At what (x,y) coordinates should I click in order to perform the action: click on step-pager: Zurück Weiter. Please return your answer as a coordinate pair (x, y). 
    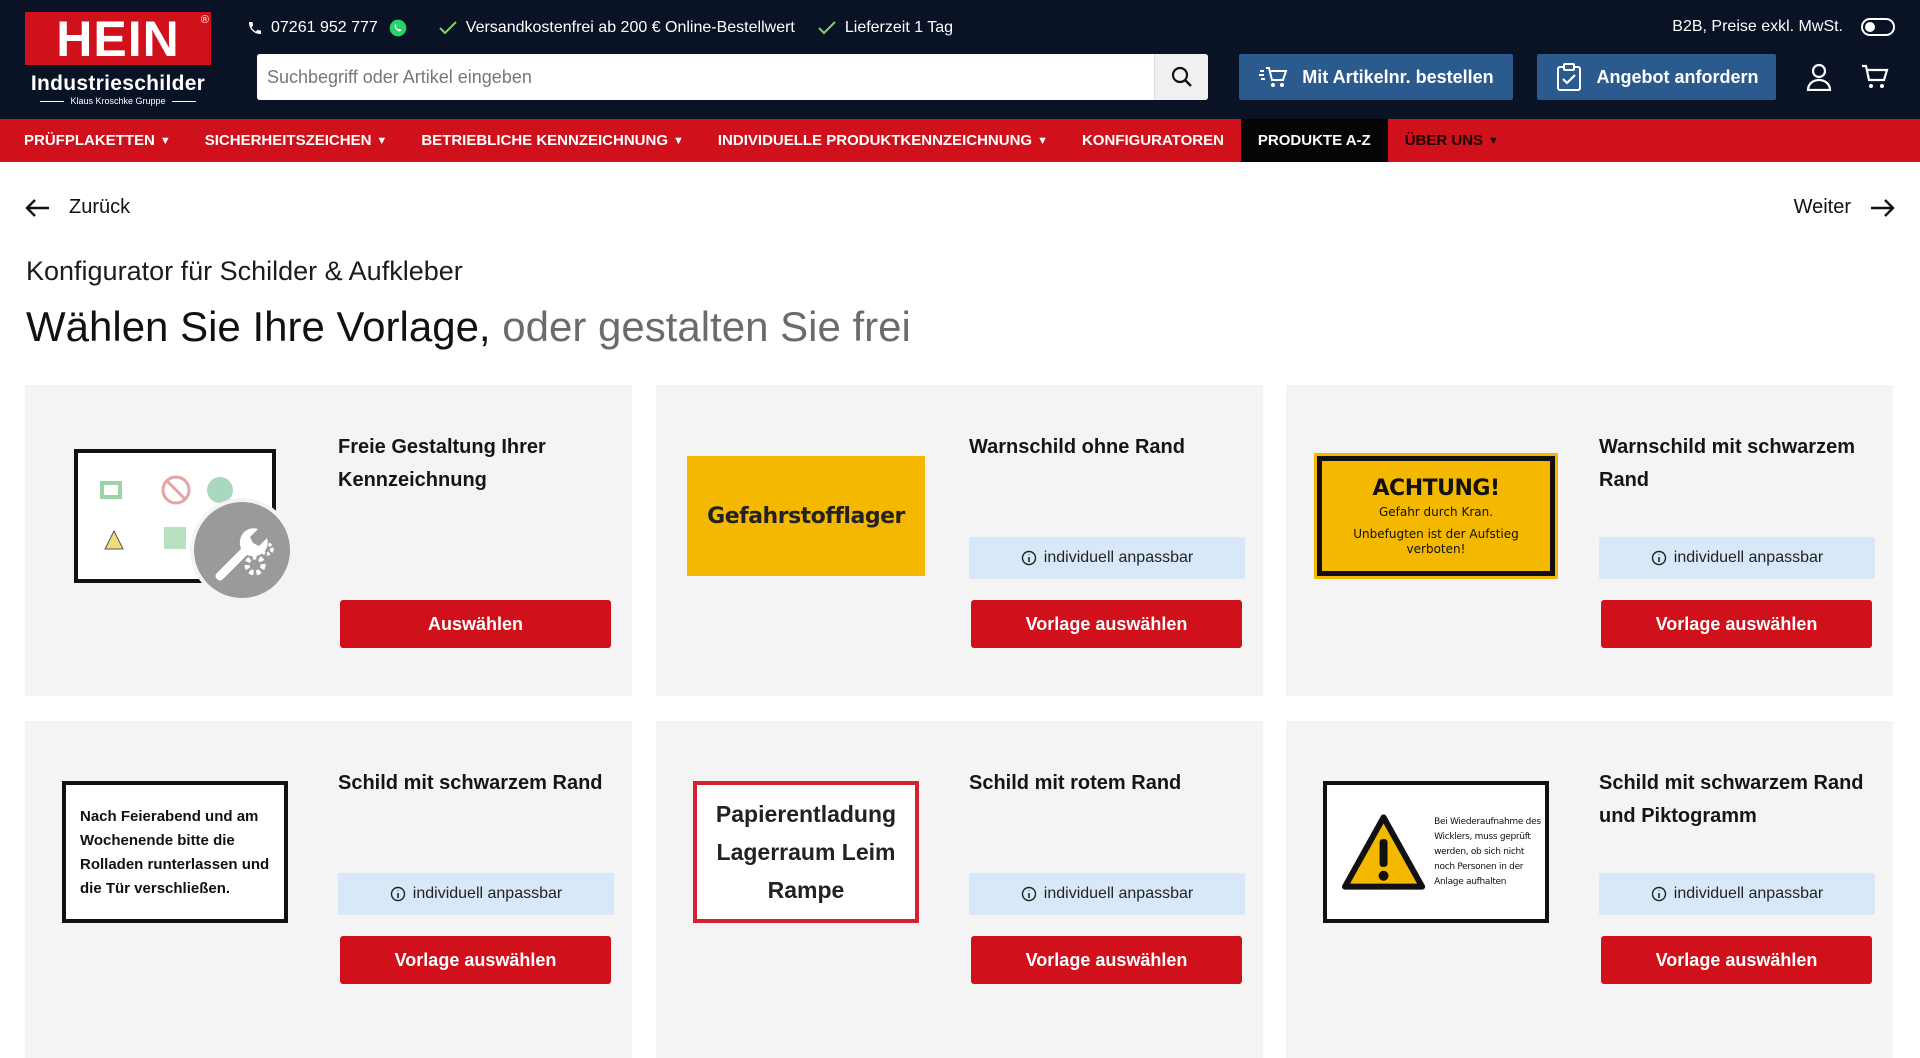
    Looking at the image, I should click on (960, 207).